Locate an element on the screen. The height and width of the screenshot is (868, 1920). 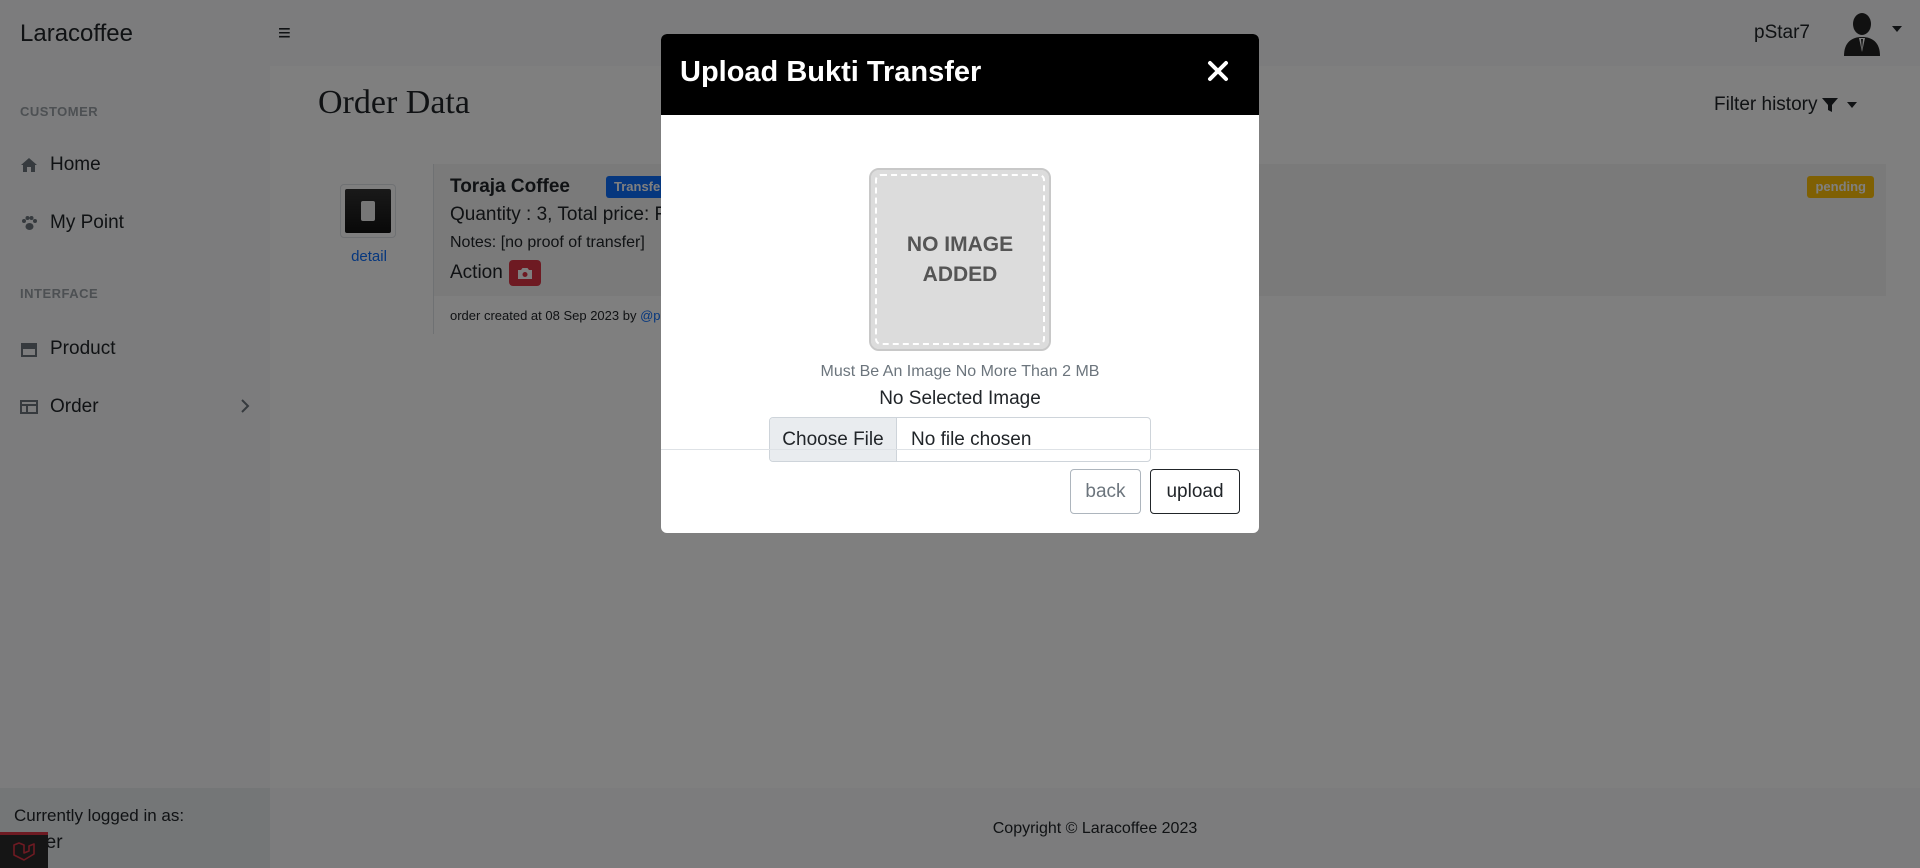
close-icon is located at coordinates (1218, 71).